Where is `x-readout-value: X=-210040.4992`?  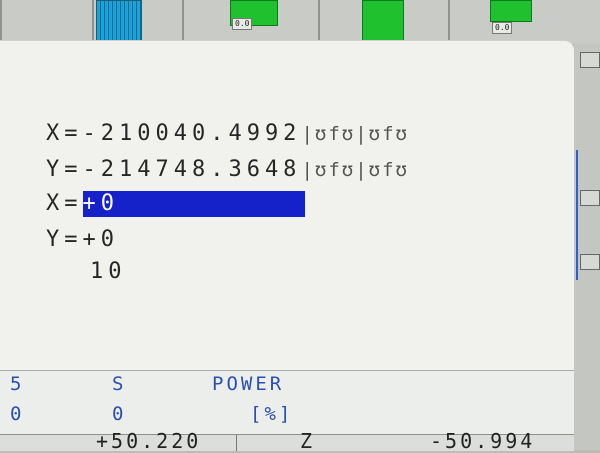
x-readout-value: X=-210040.4992 is located at coordinates (174, 133).